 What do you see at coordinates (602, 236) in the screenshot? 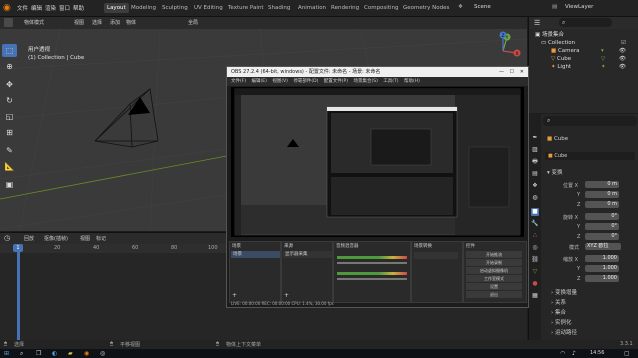
I see `rotation-z-field: 0°` at bounding box center [602, 236].